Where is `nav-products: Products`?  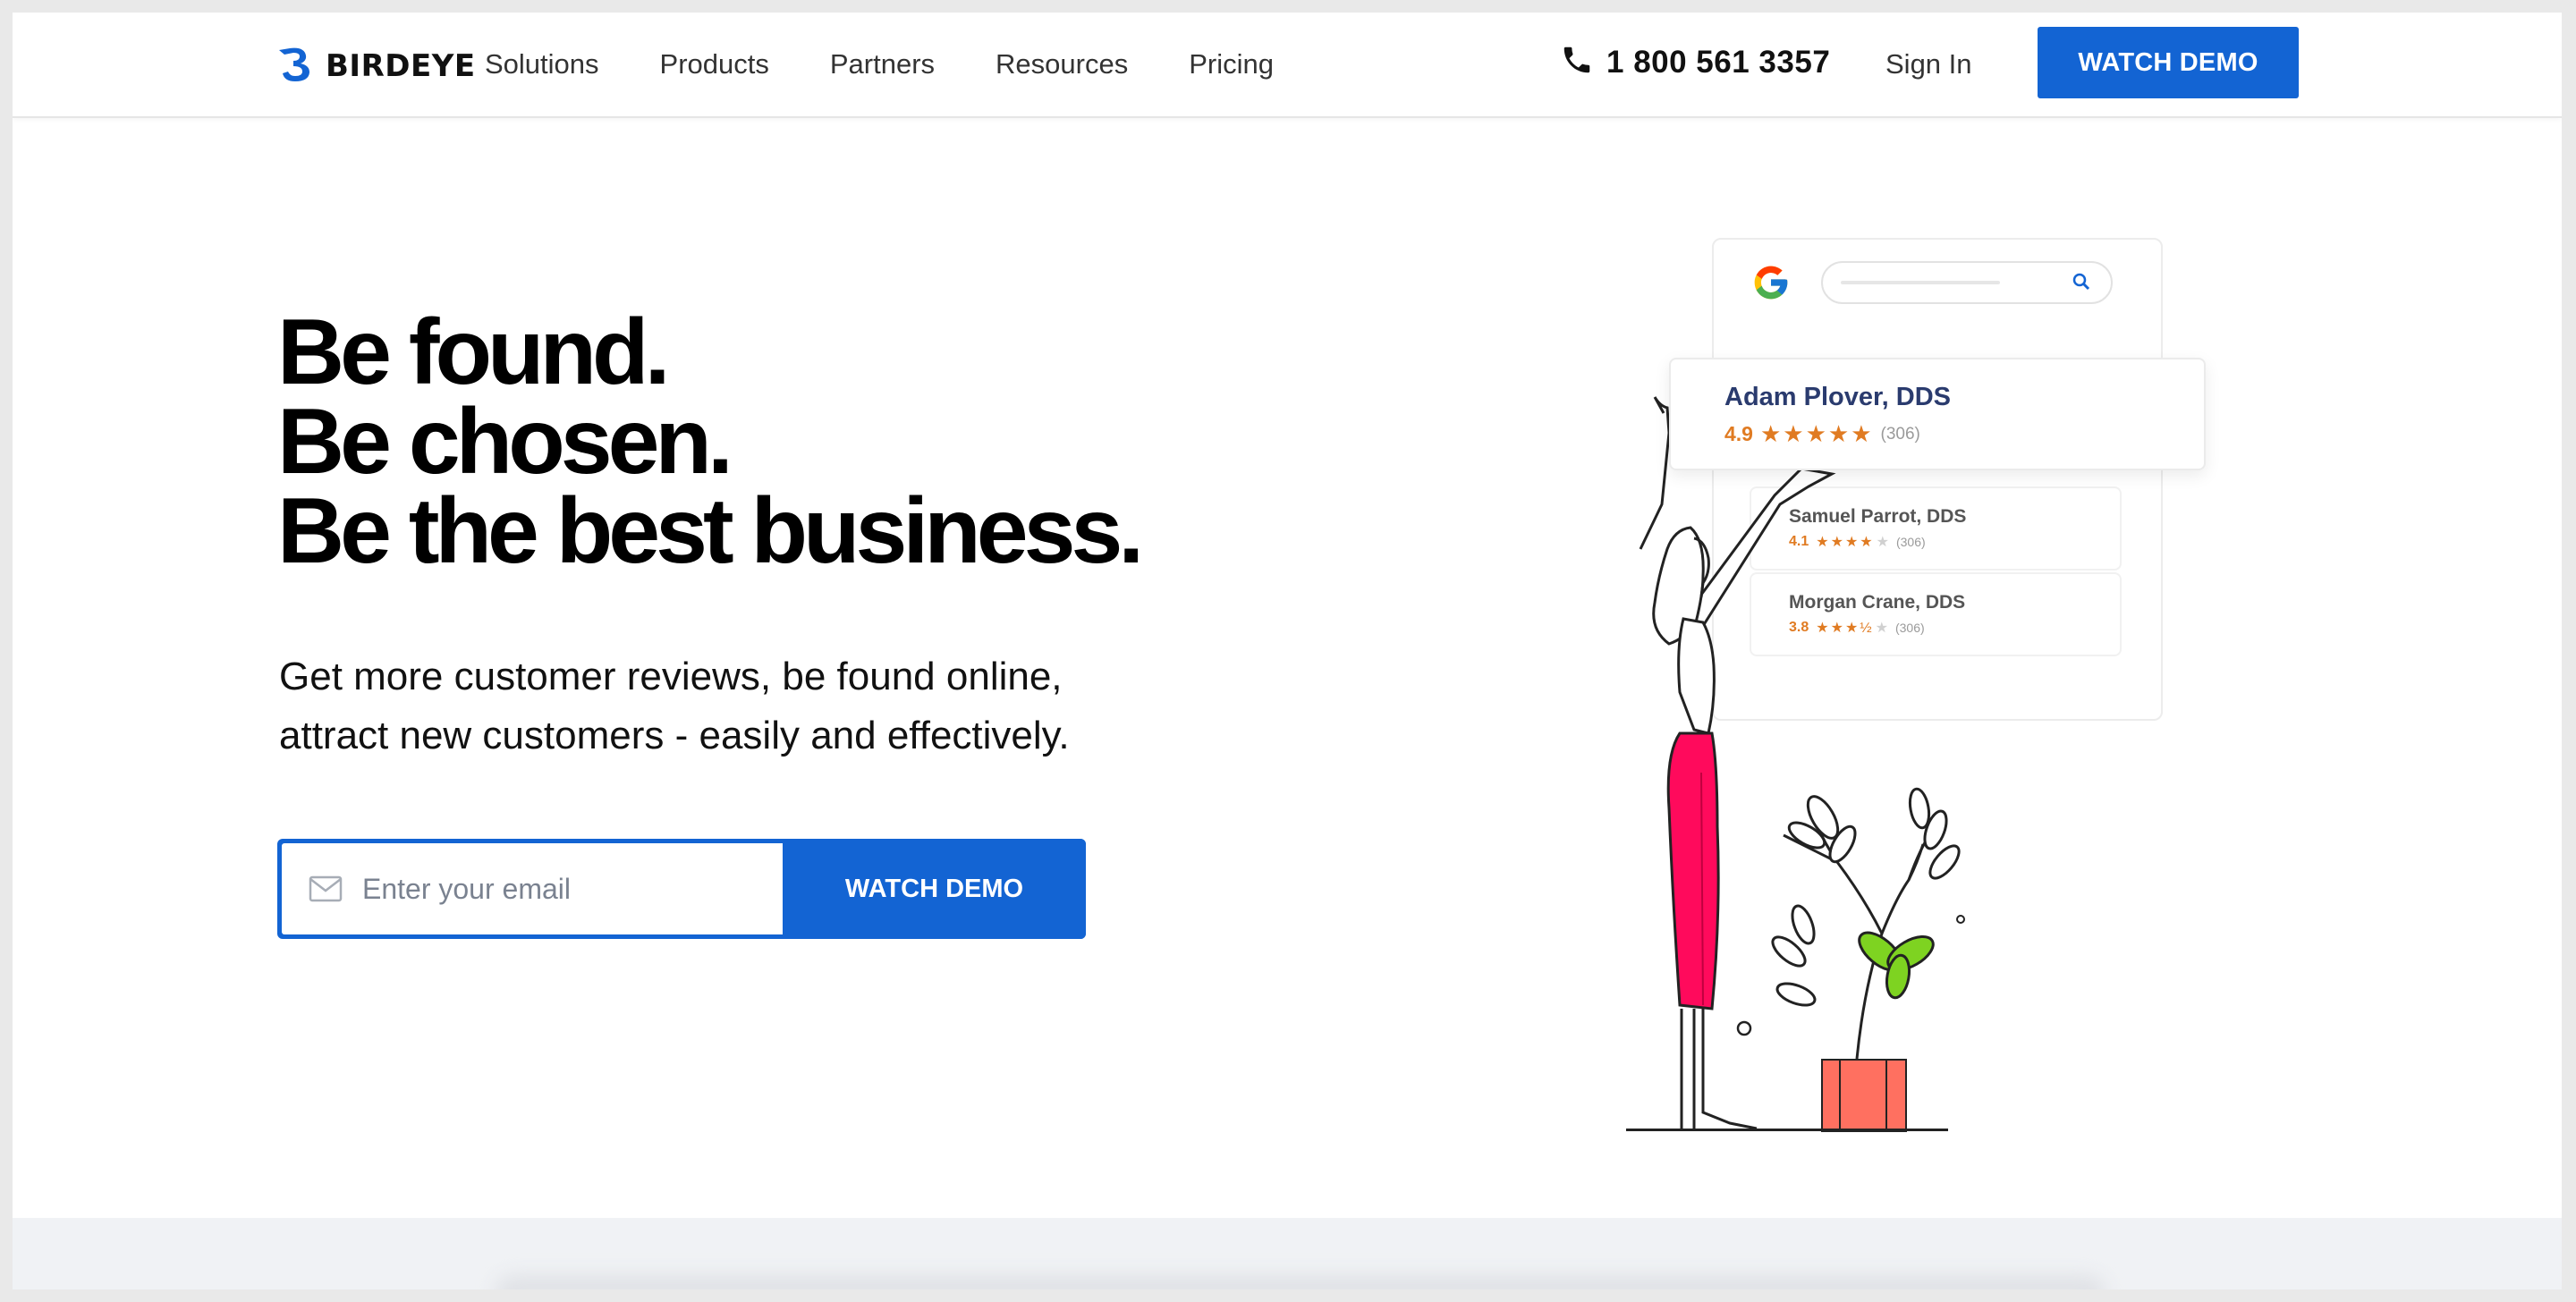
nav-products: Products is located at coordinates (714, 64).